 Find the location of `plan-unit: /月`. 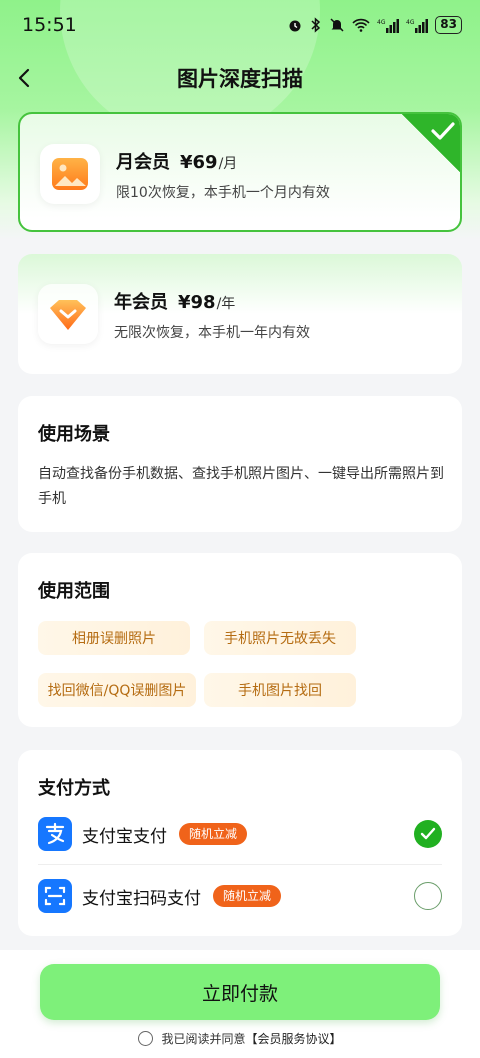

plan-unit: /月 is located at coordinates (228, 164).